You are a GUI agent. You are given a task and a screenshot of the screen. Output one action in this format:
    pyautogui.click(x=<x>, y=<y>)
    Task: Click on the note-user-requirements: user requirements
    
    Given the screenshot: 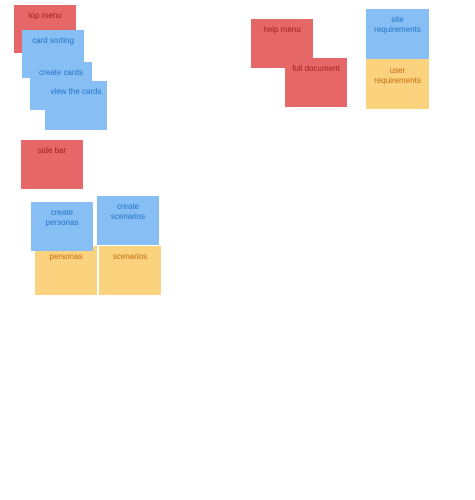 What is the action you would take?
    pyautogui.click(x=397, y=84)
    